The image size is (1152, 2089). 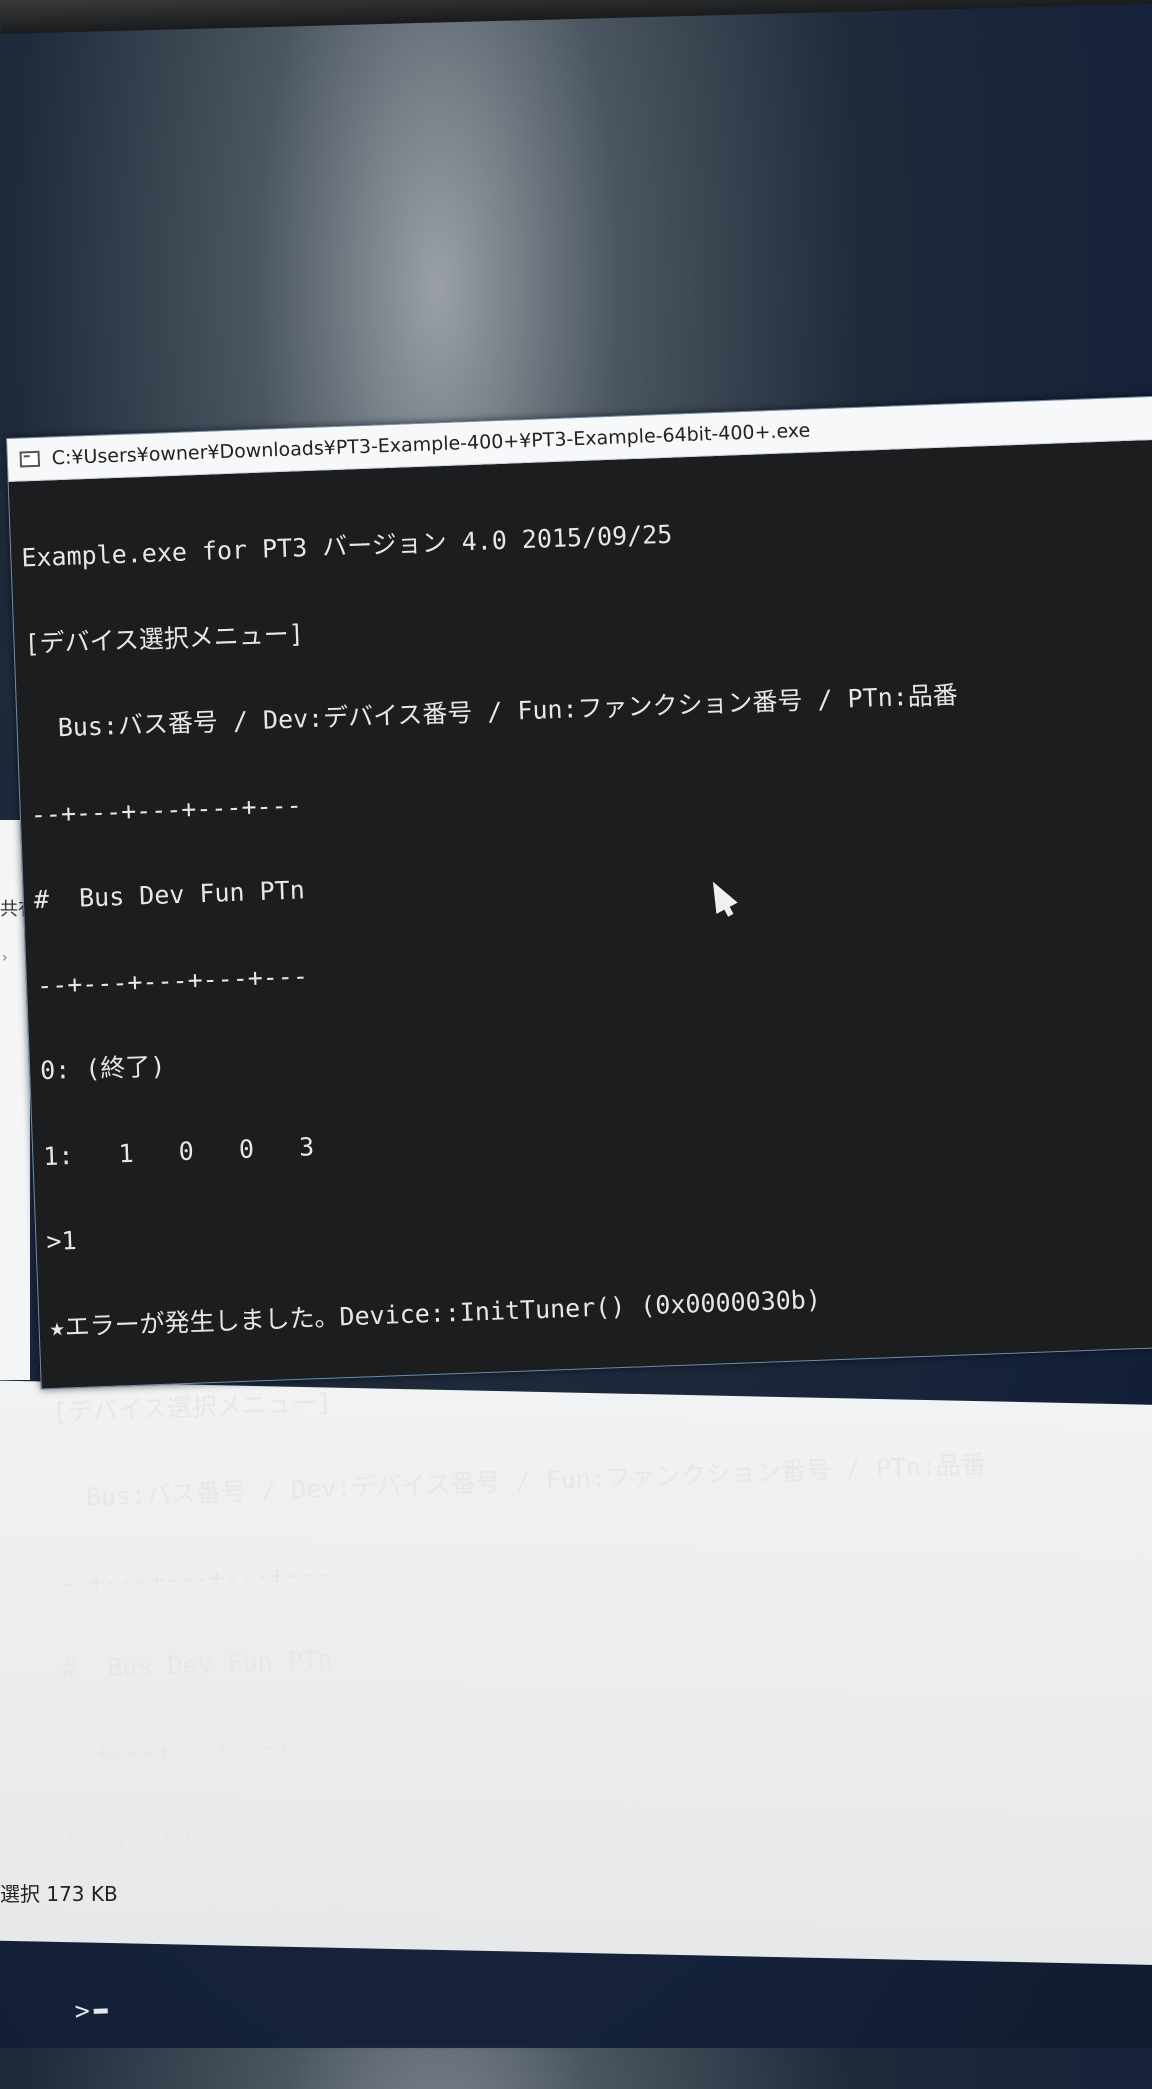 What do you see at coordinates (5, 958) in the screenshot?
I see `chevron-right-icon: ›` at bounding box center [5, 958].